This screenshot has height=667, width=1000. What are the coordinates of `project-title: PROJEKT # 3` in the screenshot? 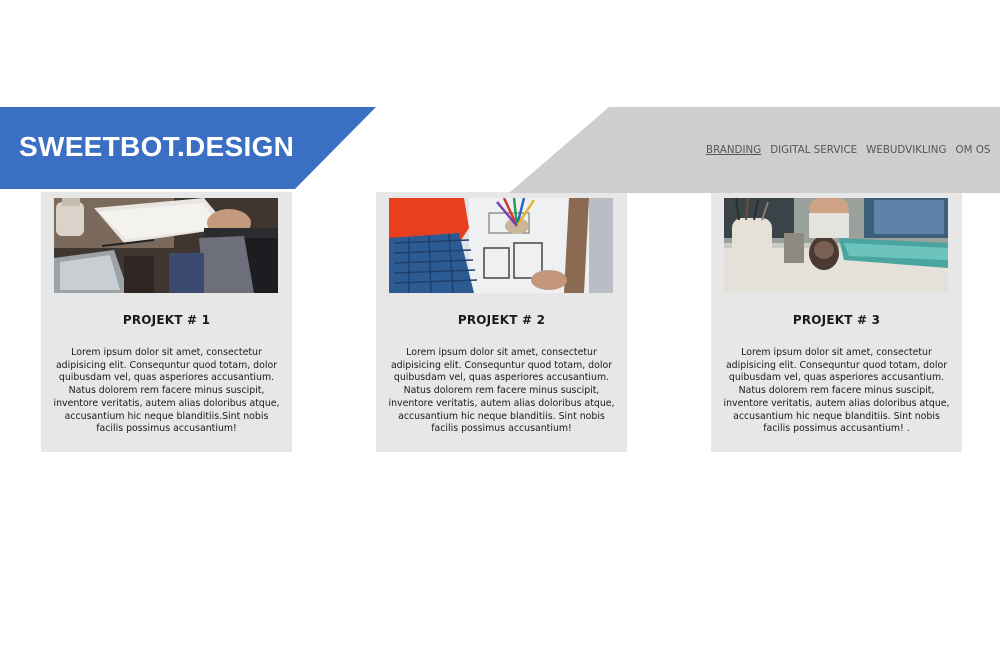 It's located at (836, 320).